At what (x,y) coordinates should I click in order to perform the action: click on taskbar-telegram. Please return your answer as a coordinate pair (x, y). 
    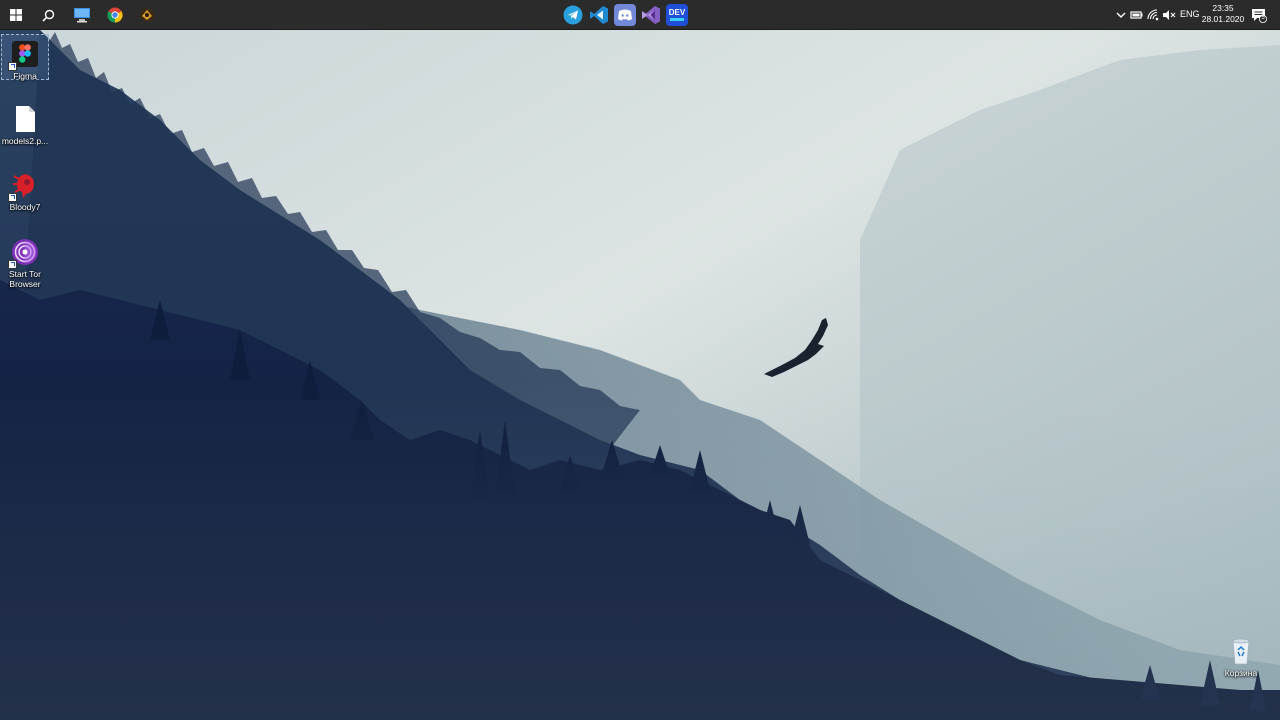
    Looking at the image, I should click on (573, 15).